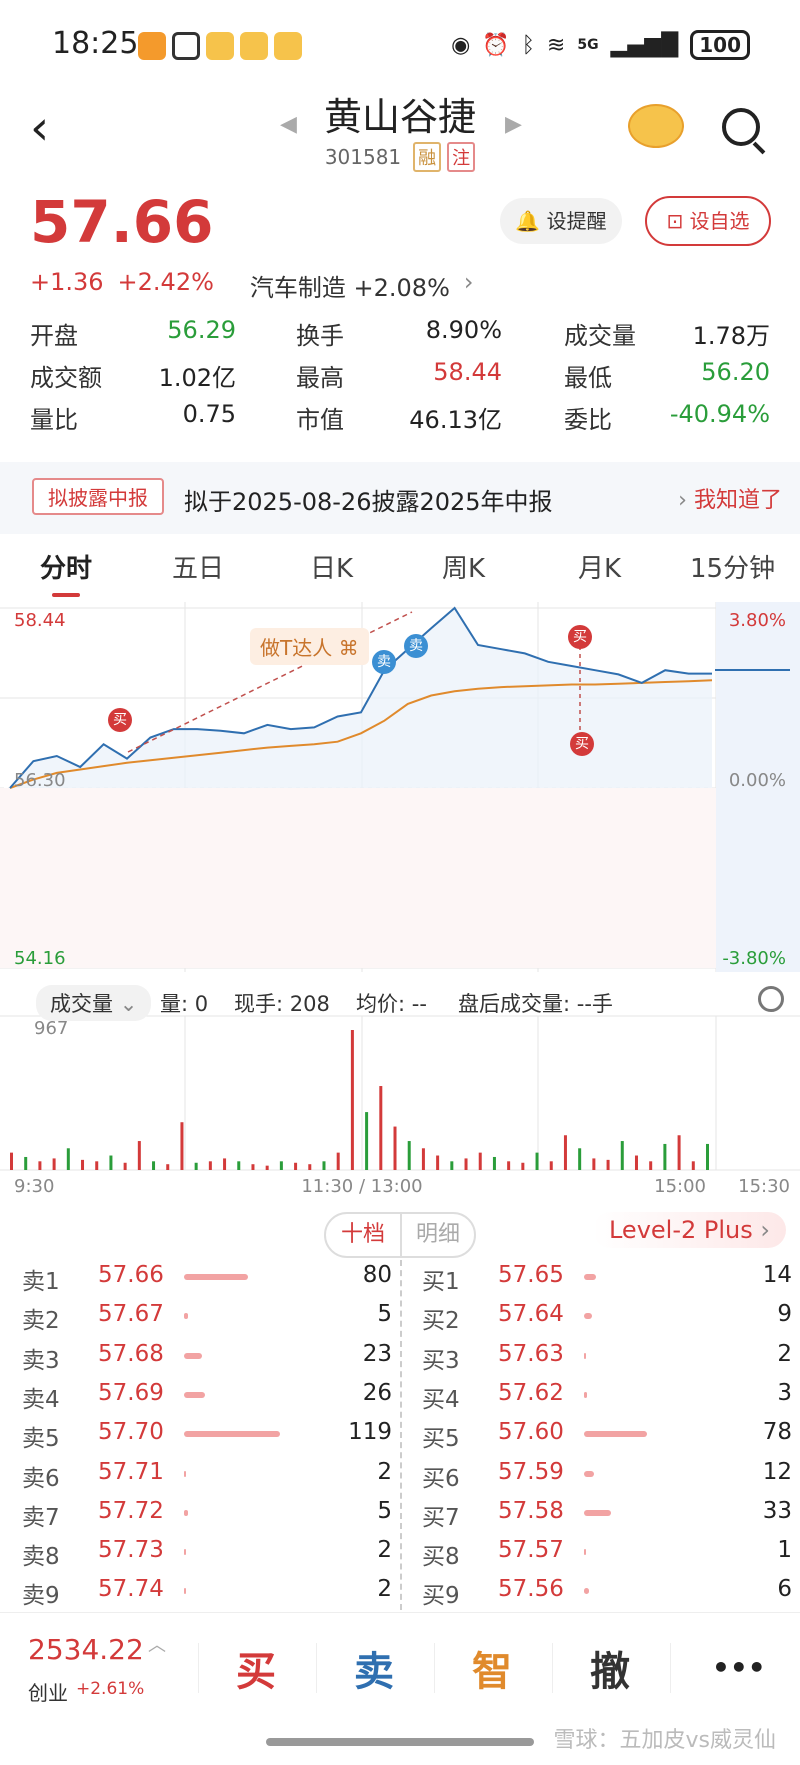 The image size is (800, 1765). What do you see at coordinates (131, 1432) in the screenshot?
I see `level-price: 57.70` at bounding box center [131, 1432].